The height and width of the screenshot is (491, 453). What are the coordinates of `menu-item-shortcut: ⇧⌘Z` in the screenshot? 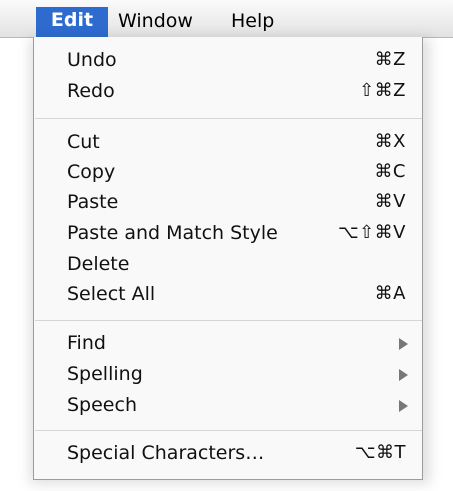 It's located at (382, 90).